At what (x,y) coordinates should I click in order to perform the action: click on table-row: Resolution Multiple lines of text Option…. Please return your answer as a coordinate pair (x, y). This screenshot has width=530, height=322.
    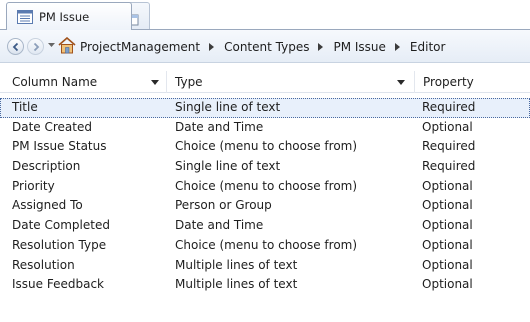
    Looking at the image, I should click on (265, 266).